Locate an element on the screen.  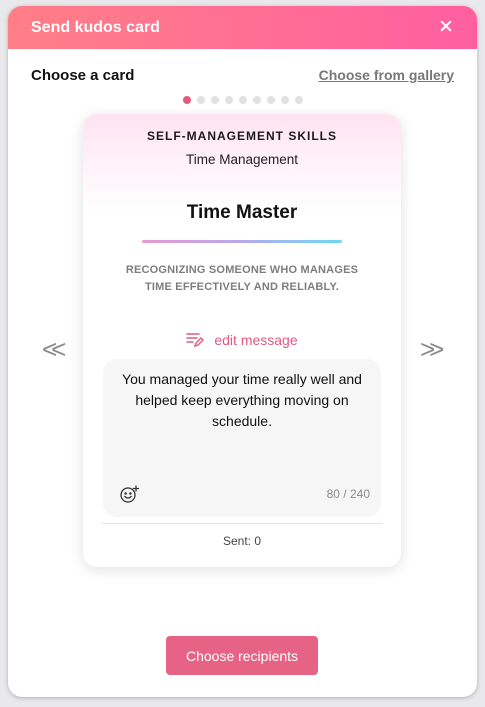
choose-recipients-button: Choose recipients is located at coordinates (242, 655).